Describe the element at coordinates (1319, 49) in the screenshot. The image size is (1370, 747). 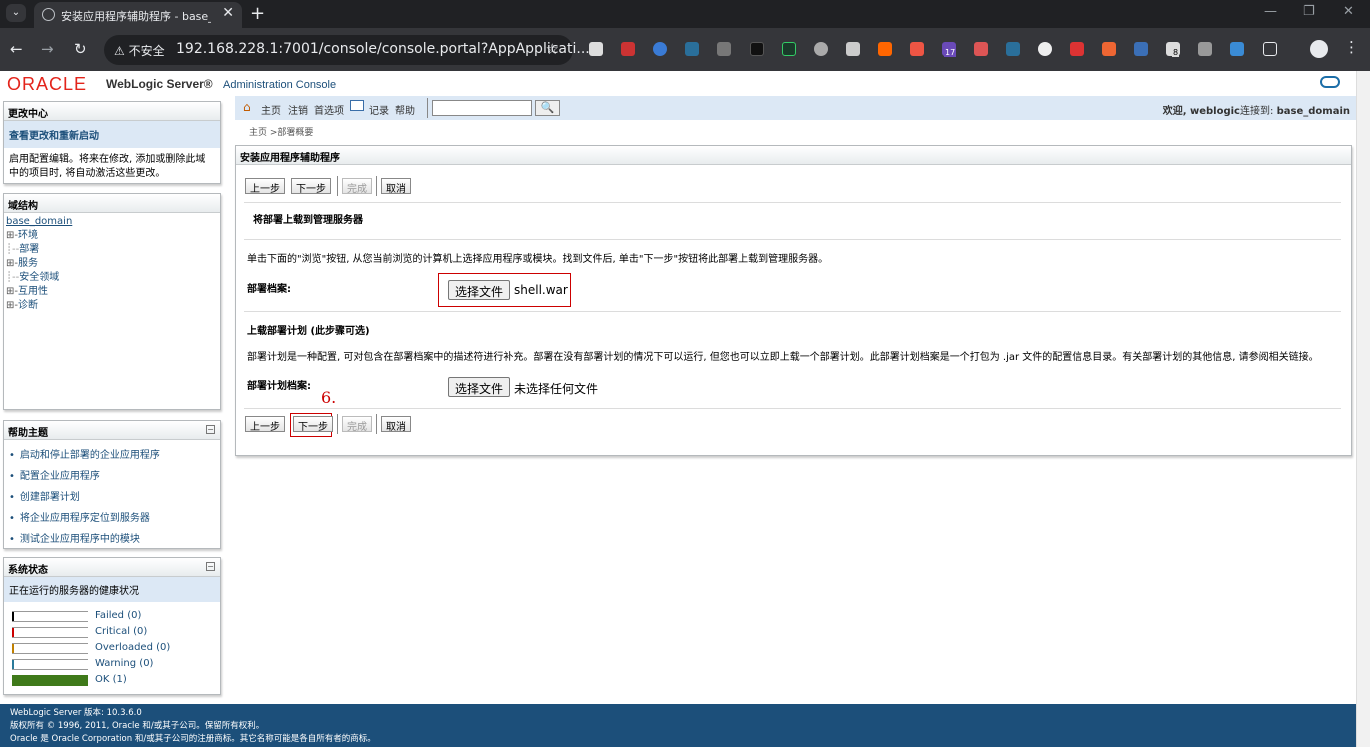
I see `profile-avatar` at that location.